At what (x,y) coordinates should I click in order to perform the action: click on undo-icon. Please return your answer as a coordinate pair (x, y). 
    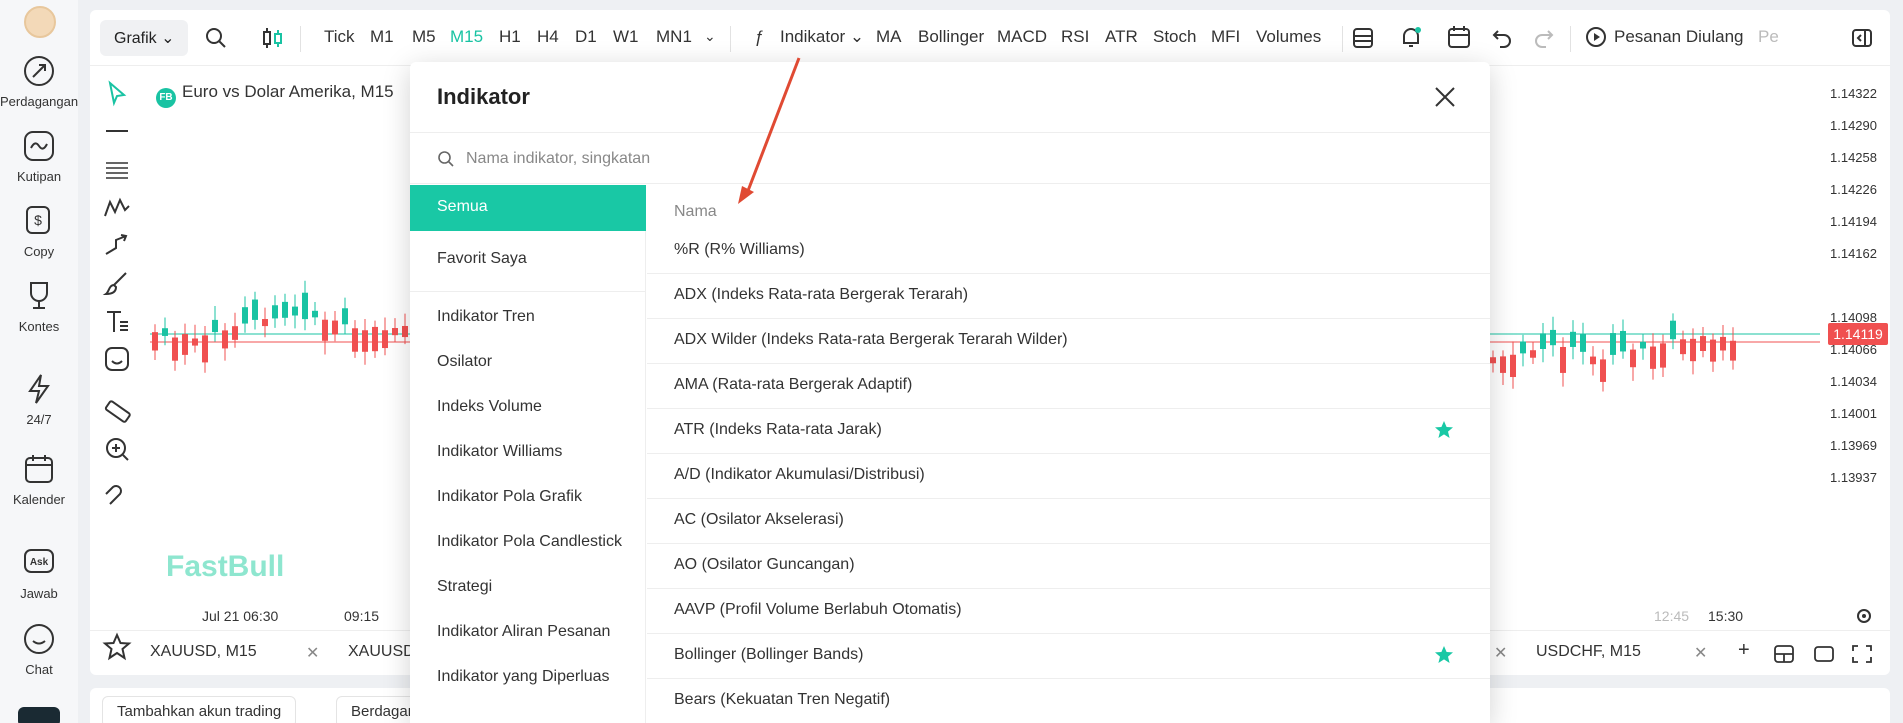
    Looking at the image, I should click on (1502, 37).